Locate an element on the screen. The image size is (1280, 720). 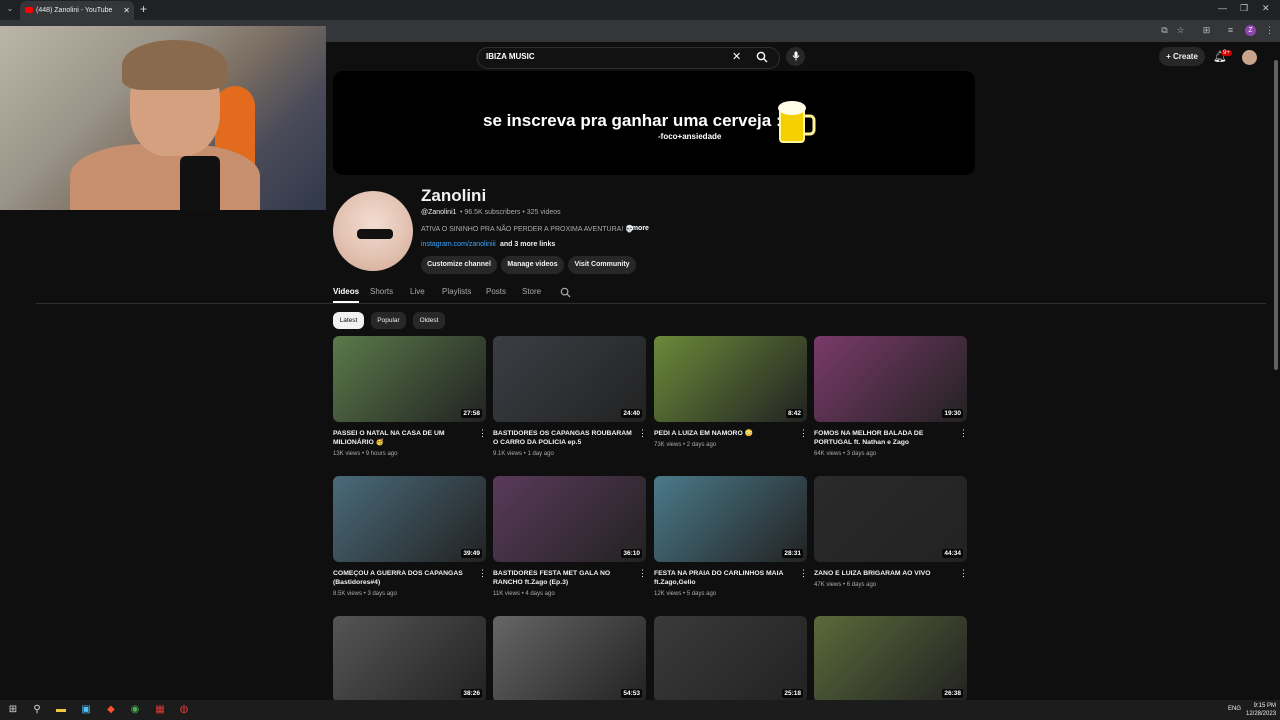
clear-search-icon: ✕ is located at coordinates (736, 56).